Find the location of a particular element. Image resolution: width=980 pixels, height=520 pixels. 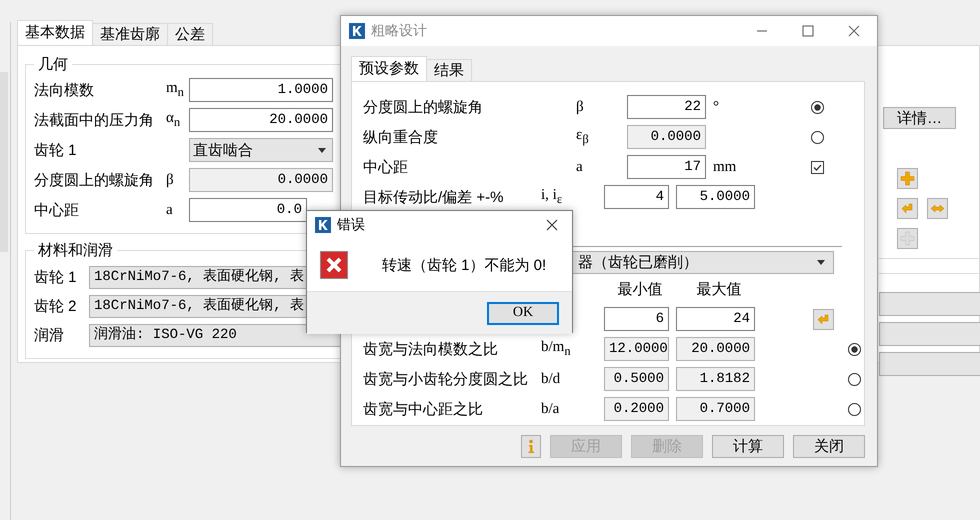

dropdown: 直齿啮合 is located at coordinates (261, 150).